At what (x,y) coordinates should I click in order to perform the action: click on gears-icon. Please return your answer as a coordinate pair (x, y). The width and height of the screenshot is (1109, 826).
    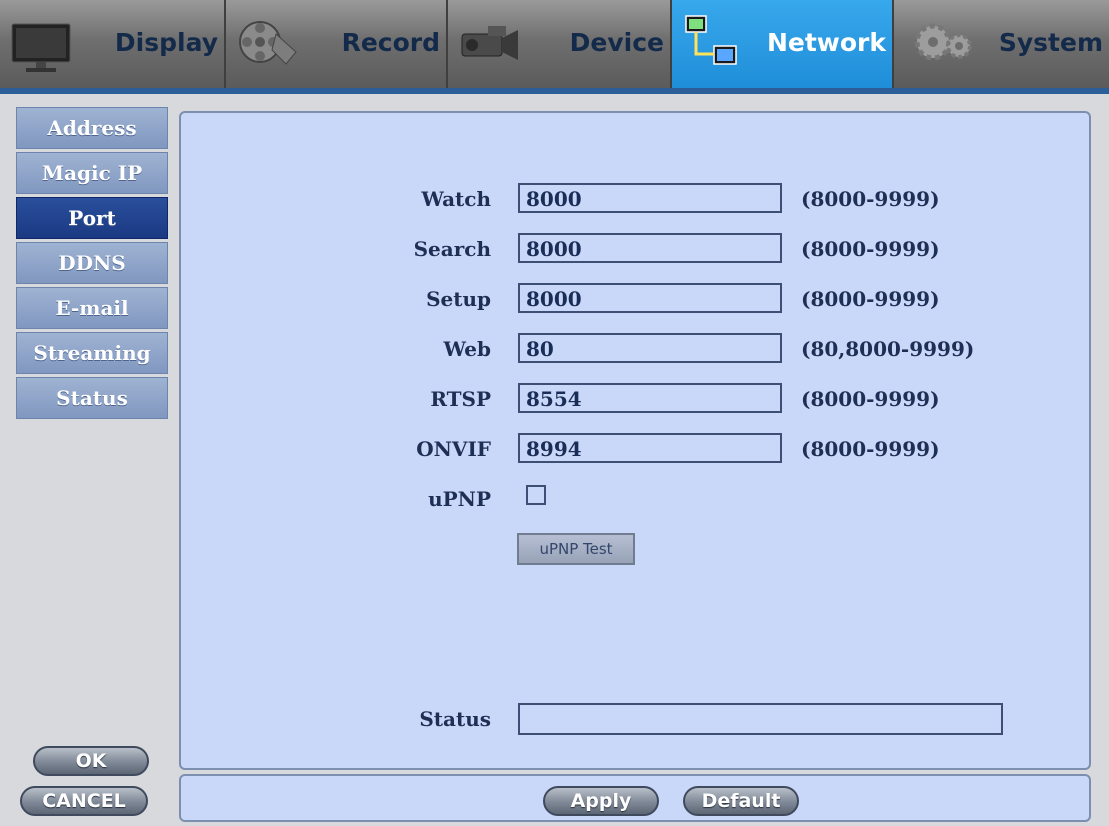
    Looking at the image, I should click on (943, 42).